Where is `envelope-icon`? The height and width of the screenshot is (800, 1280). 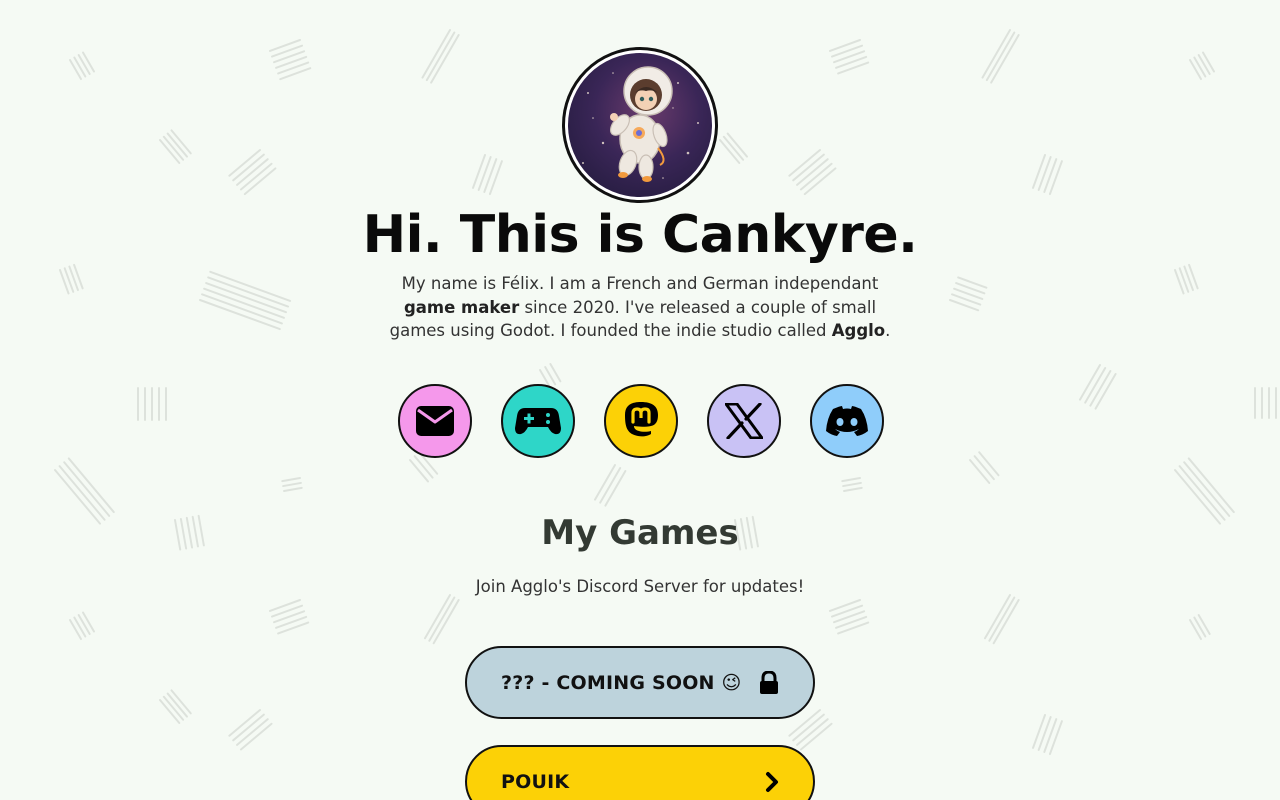
envelope-icon is located at coordinates (435, 421).